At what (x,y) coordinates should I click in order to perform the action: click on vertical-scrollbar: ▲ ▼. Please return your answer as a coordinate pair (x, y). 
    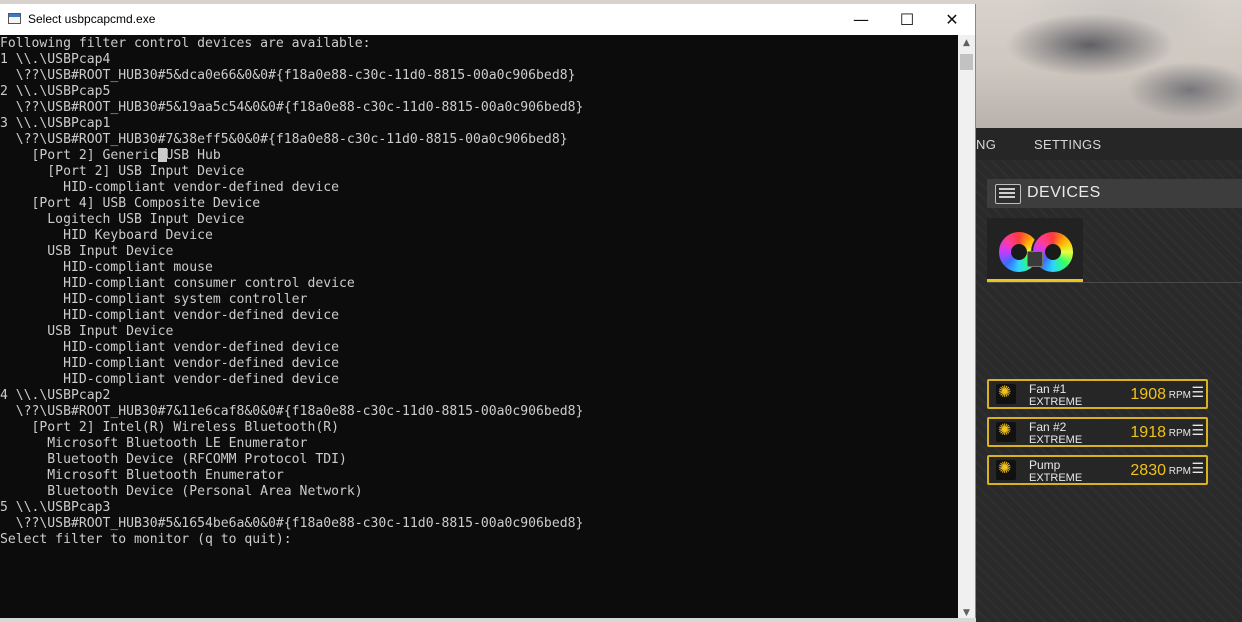
    Looking at the image, I should click on (966, 328).